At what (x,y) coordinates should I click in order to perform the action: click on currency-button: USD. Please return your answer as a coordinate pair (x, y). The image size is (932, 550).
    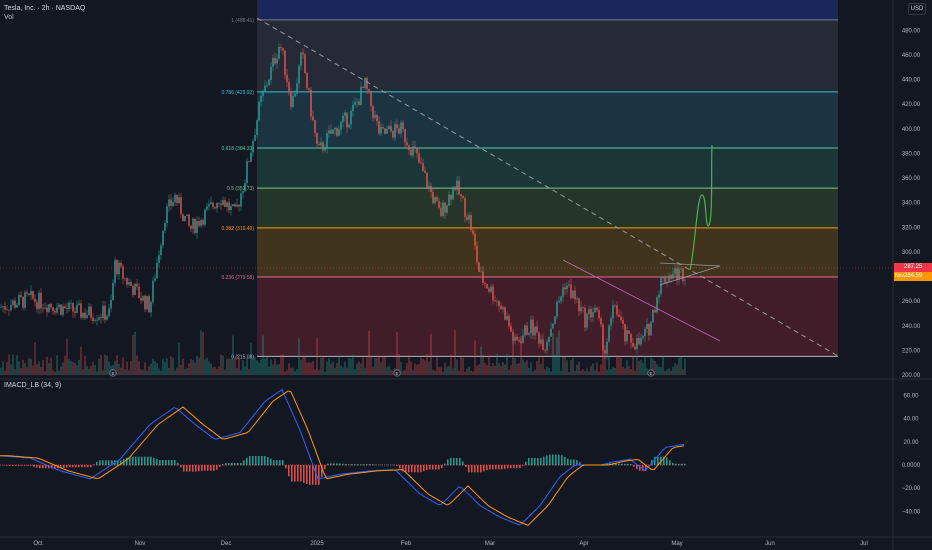
    Looking at the image, I should click on (917, 9).